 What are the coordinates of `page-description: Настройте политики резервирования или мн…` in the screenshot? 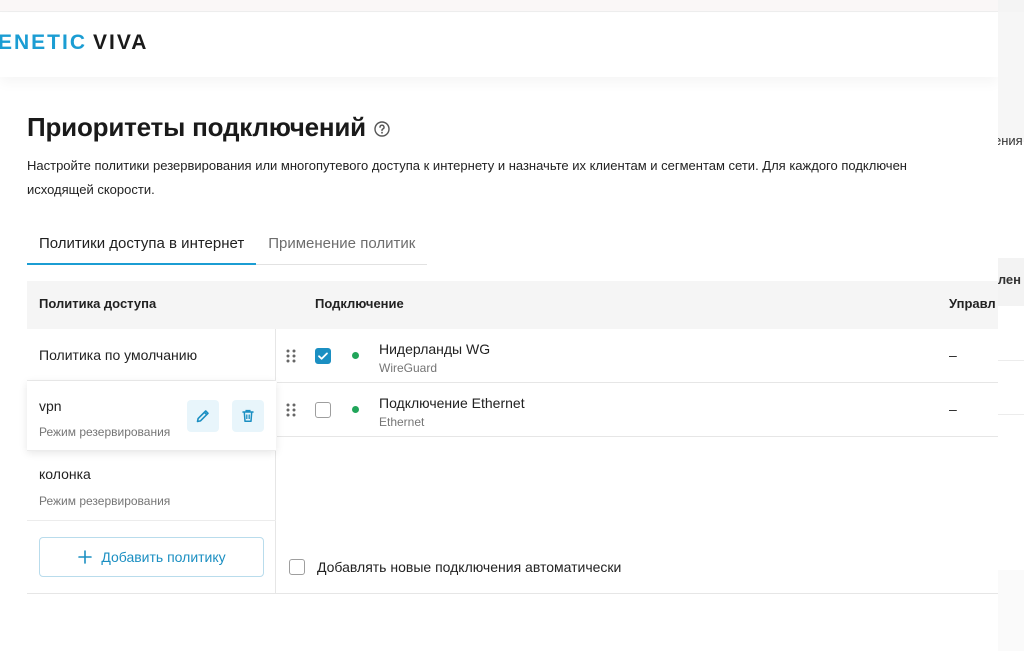 It's located at (514, 178).